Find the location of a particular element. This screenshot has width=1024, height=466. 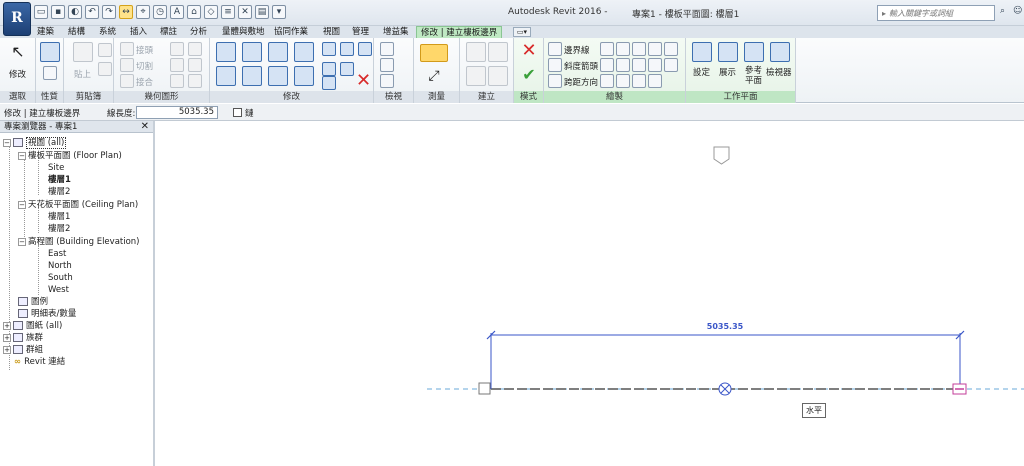

cope-icon is located at coordinates (127, 49).